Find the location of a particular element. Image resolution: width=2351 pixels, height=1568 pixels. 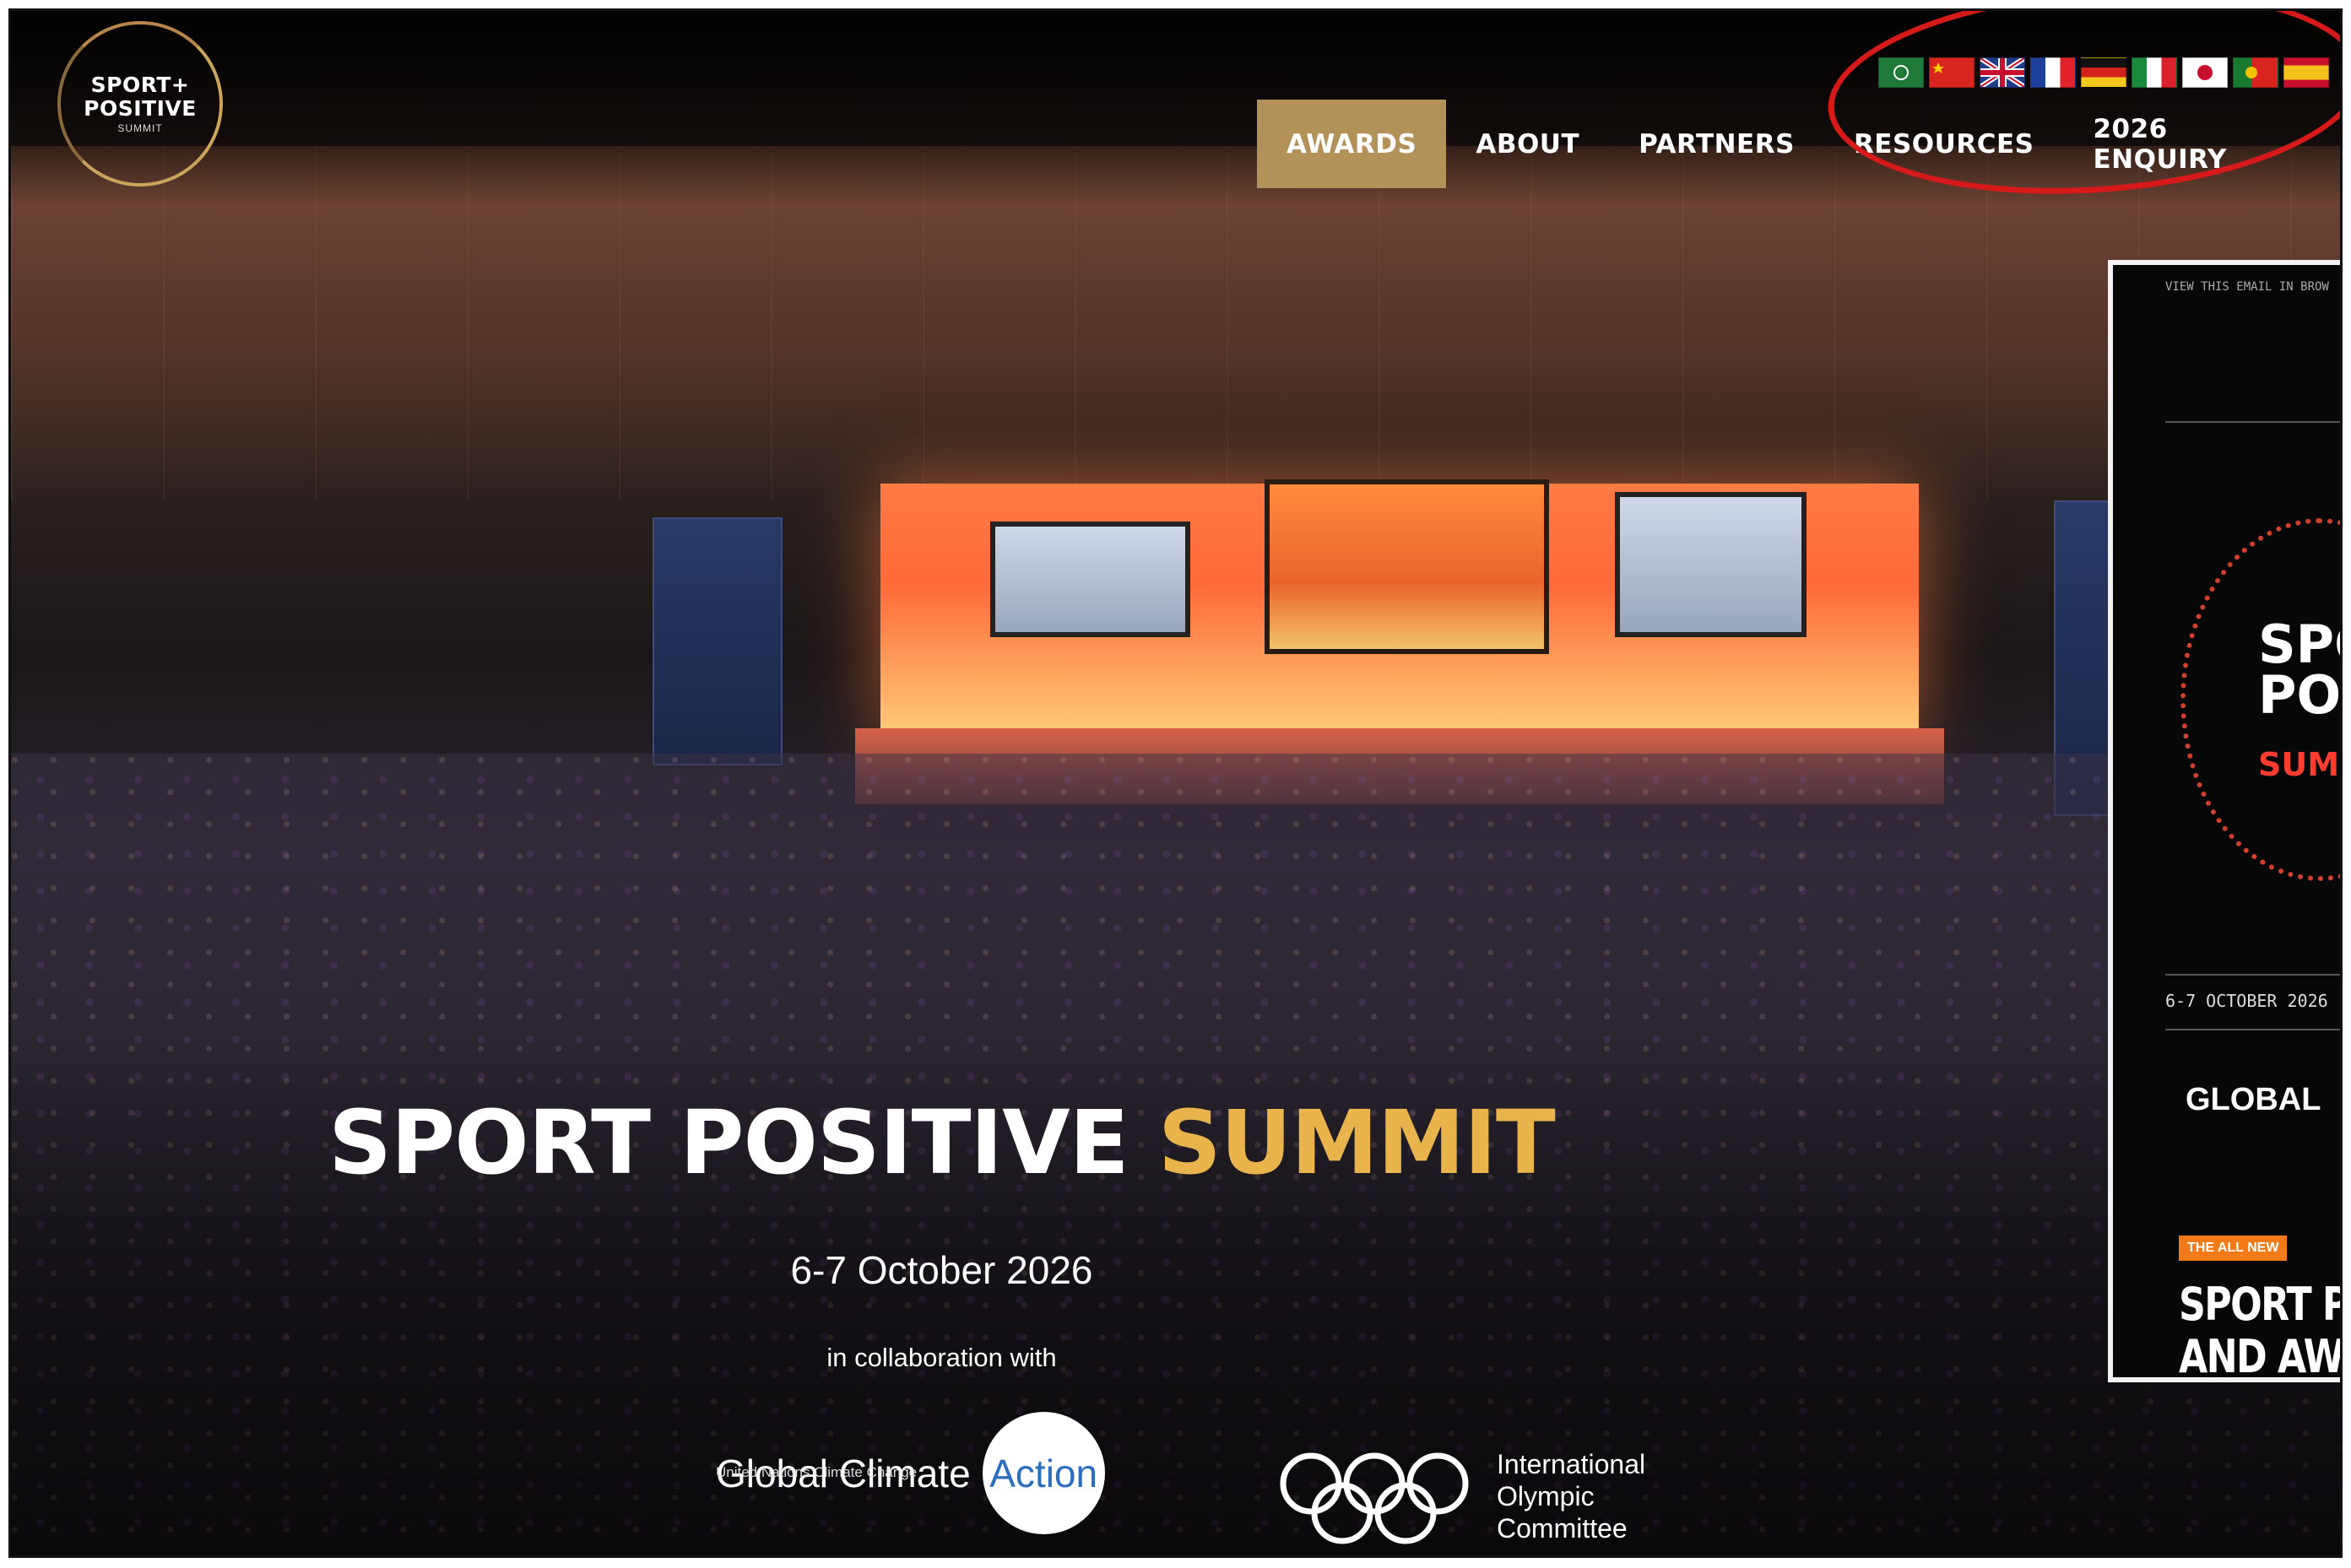

email-headline-line-1: SPORT PO is located at coordinates (2259, 1304).